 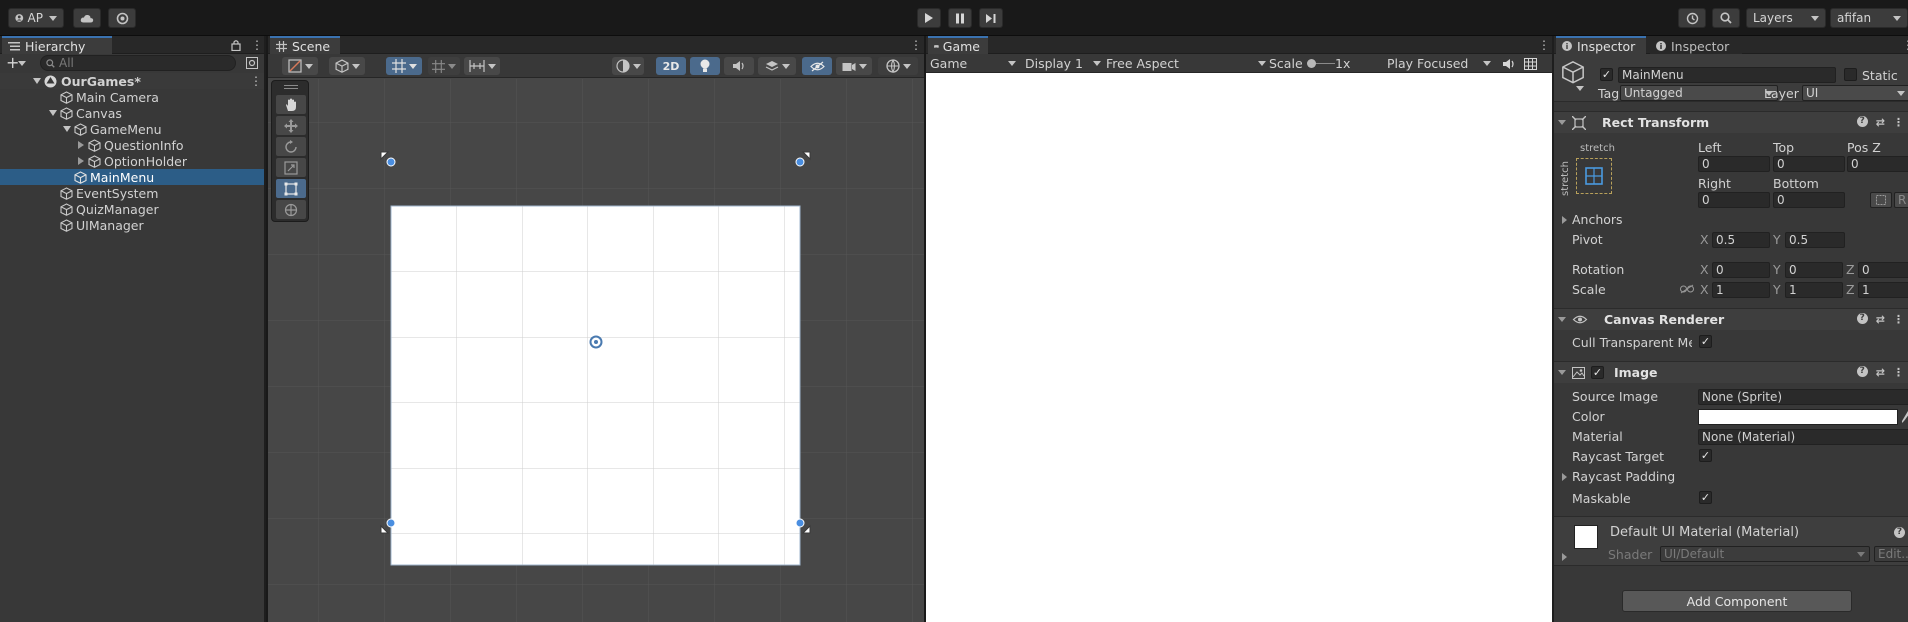 I want to click on image-enabled-checkbox: ✓, so click(x=1597, y=372).